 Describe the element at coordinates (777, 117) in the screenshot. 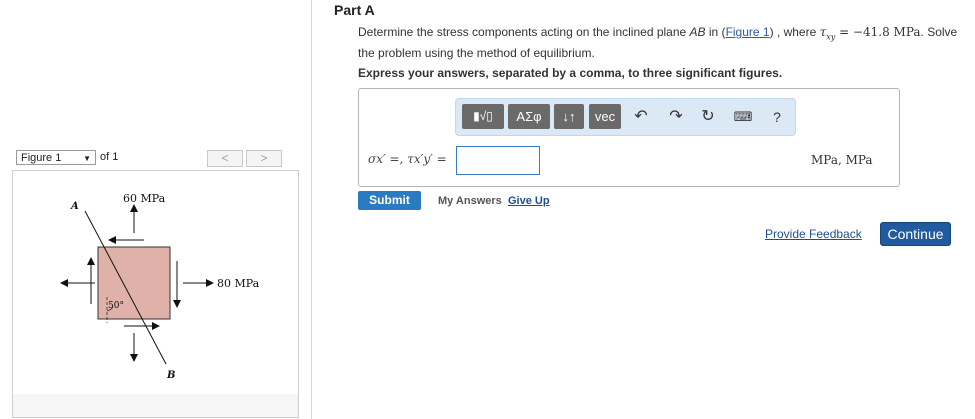

I see `help-icon: ?` at that location.